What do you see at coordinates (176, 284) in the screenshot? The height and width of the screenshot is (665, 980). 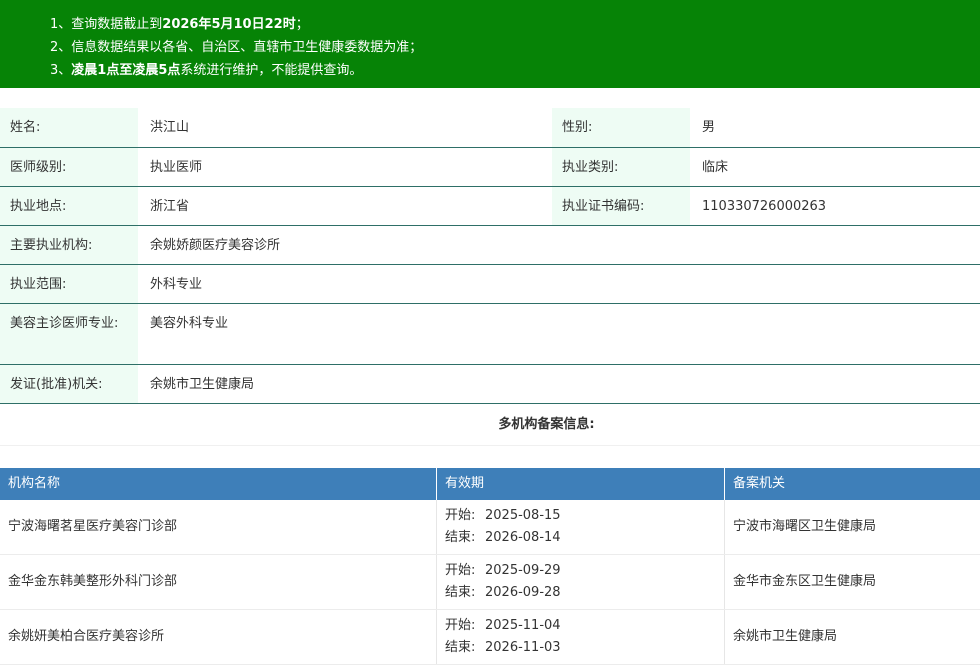 I see `scope-value: 外科专业` at bounding box center [176, 284].